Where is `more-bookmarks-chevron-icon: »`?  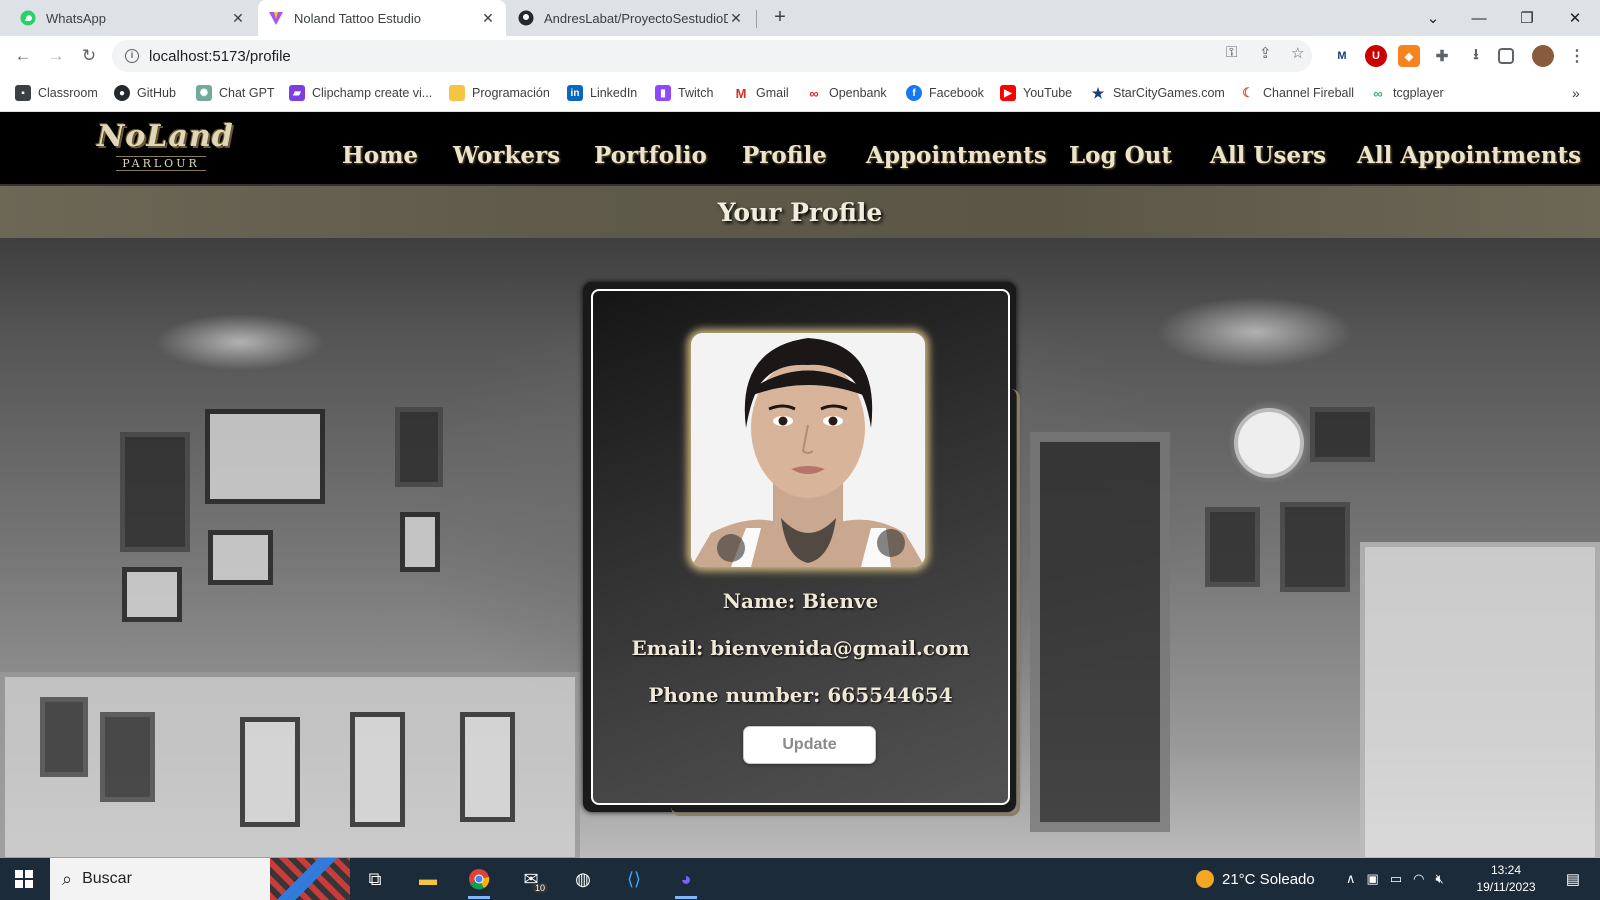
more-bookmarks-chevron-icon: » is located at coordinates (1576, 93).